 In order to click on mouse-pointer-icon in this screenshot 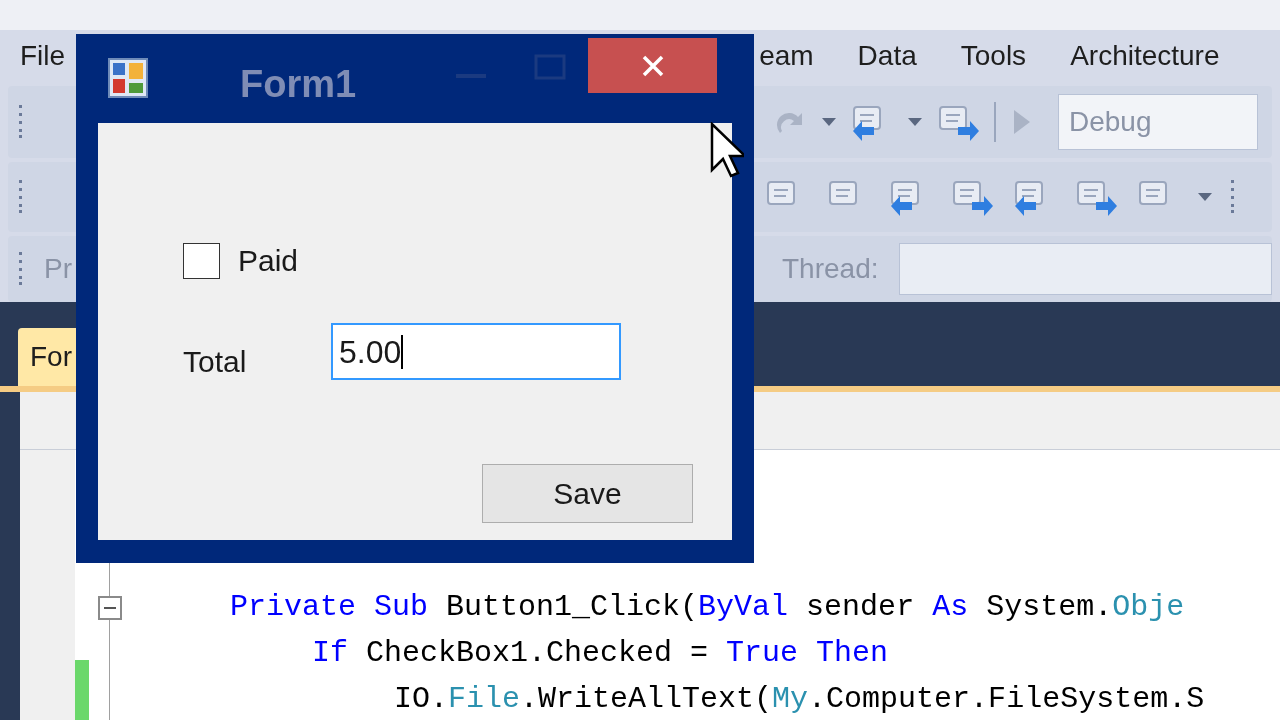, I will do `click(727, 150)`.